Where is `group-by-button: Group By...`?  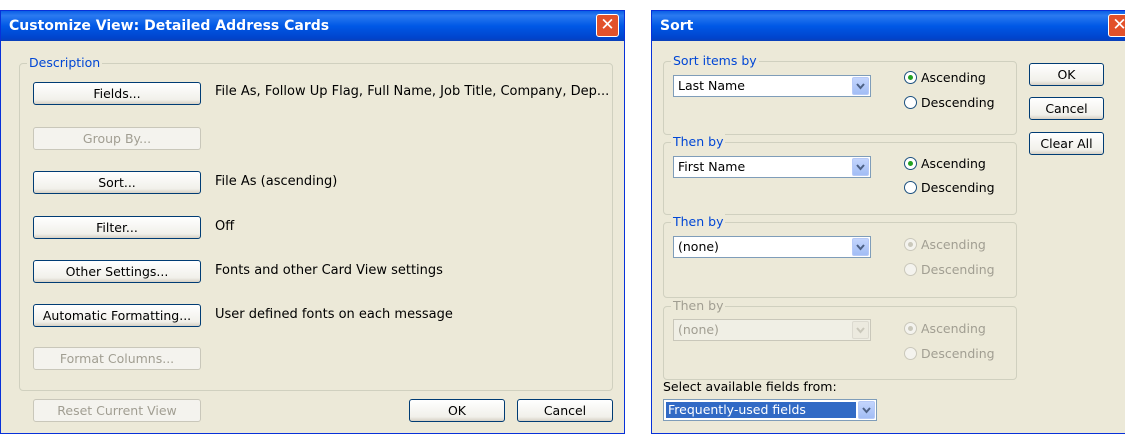 group-by-button: Group By... is located at coordinates (117, 138).